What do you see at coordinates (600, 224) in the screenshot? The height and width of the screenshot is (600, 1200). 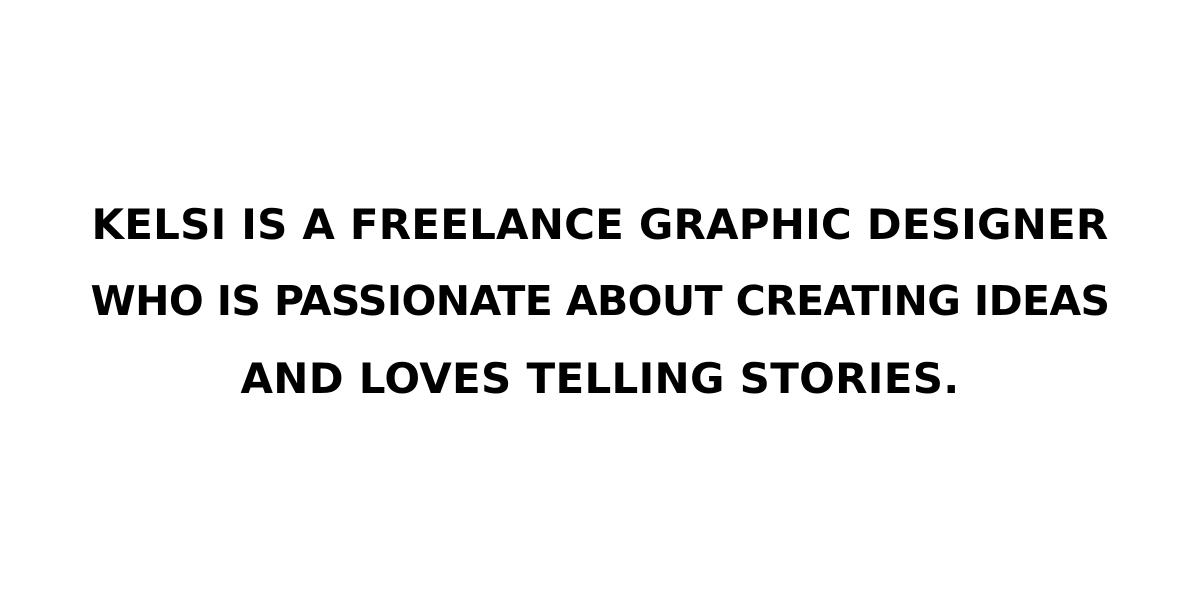 I see `bio-line-1: KELSI IS A FREELANCE GRAPHIC DESIGNER` at bounding box center [600, 224].